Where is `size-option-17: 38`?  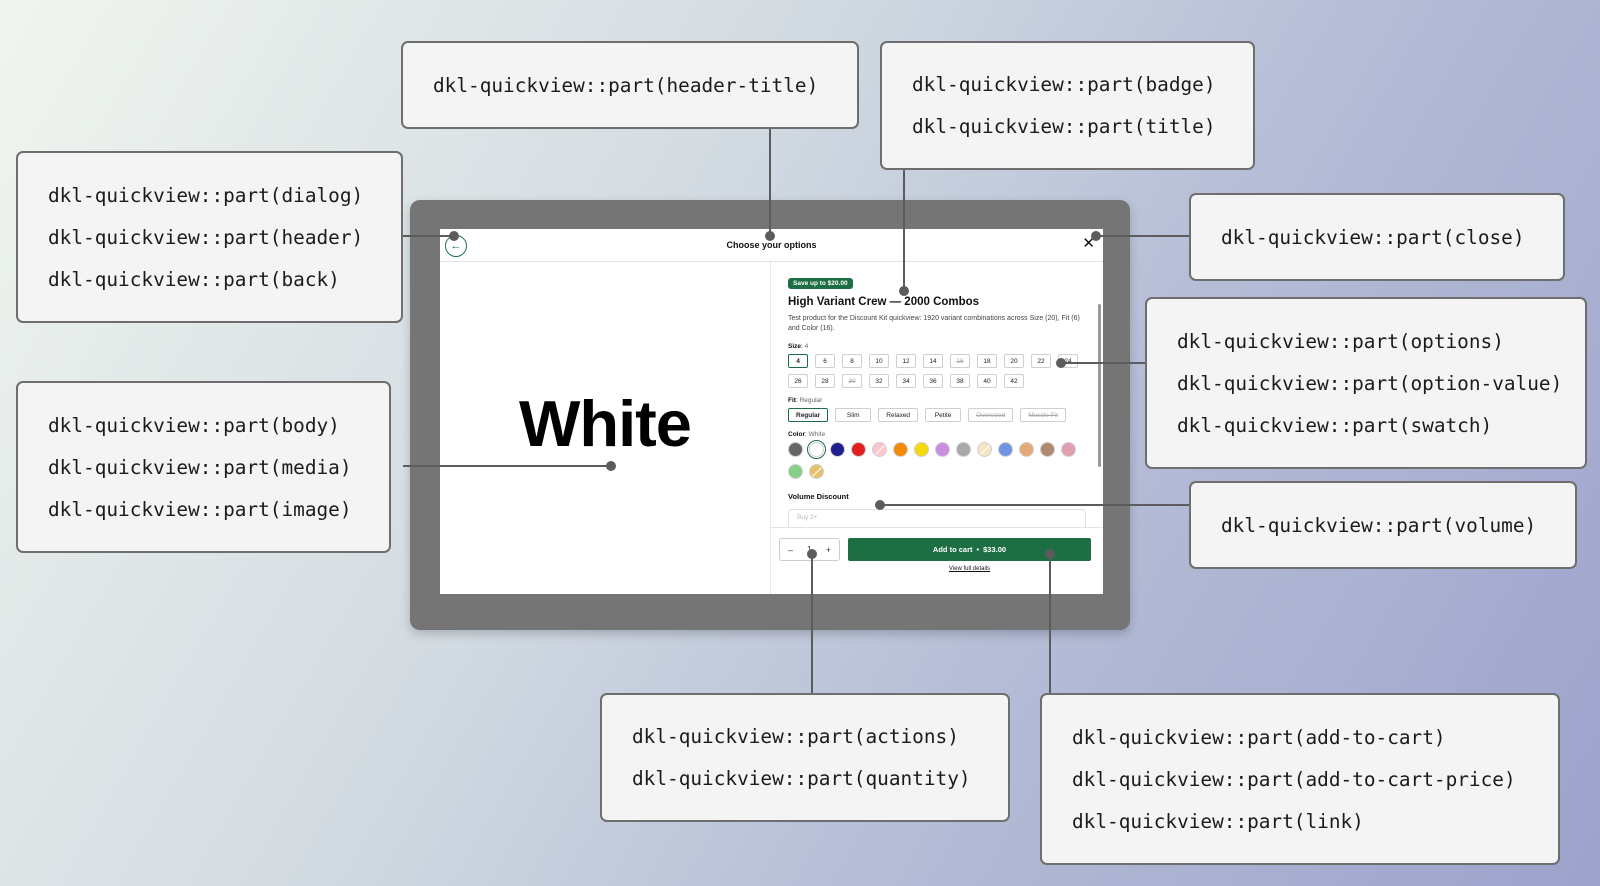
size-option-17: 38 is located at coordinates (960, 381).